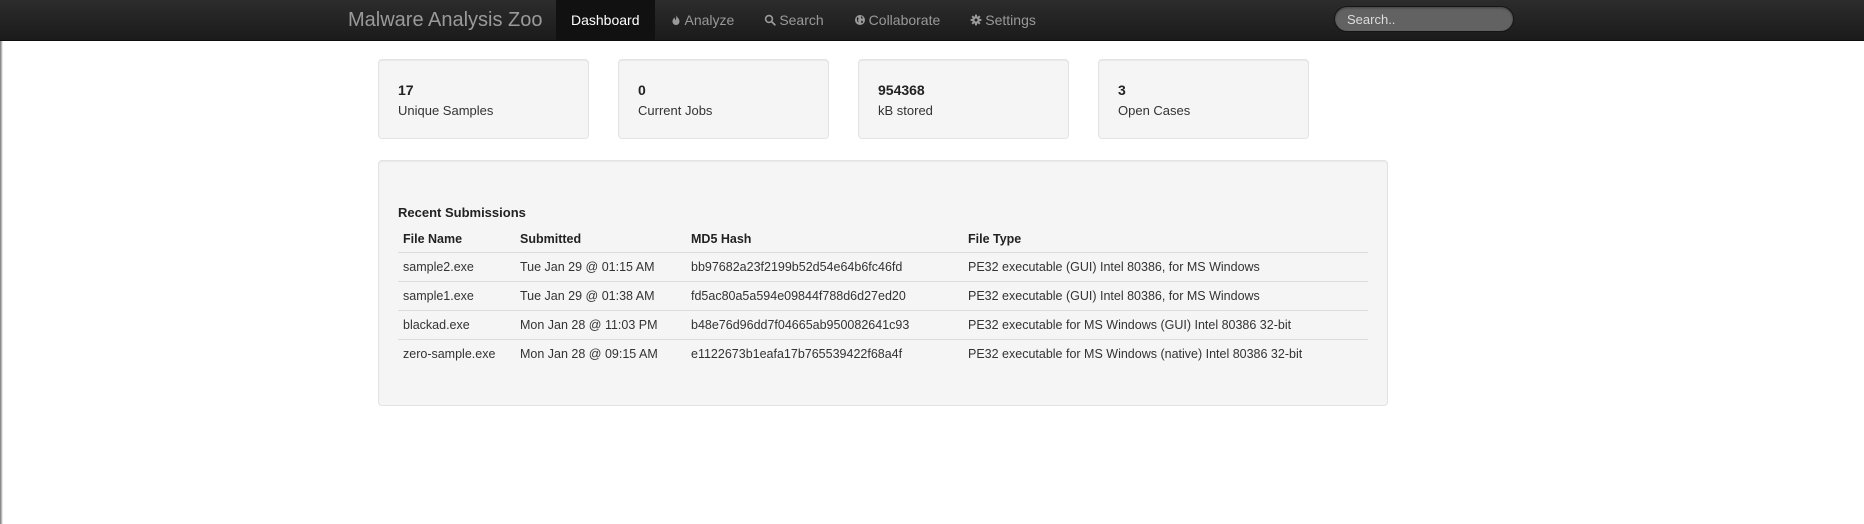 The width and height of the screenshot is (1864, 524). Describe the element at coordinates (1424, 19) in the screenshot. I see `search-input` at that location.